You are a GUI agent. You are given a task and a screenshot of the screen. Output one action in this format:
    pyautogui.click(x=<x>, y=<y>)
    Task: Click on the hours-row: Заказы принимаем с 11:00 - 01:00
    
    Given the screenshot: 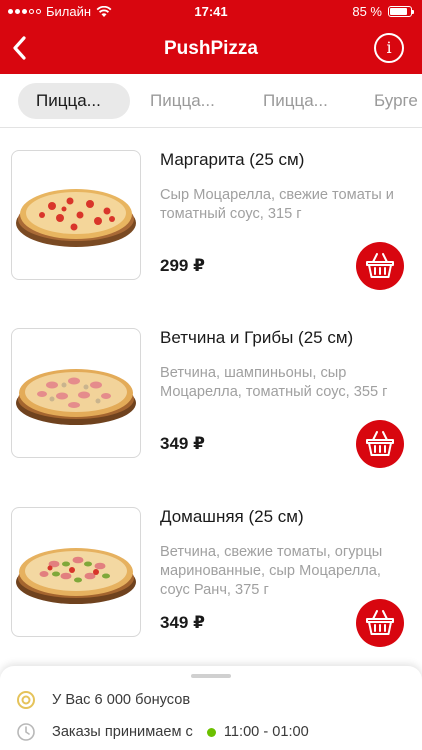 What is the action you would take?
    pyautogui.click(x=162, y=732)
    